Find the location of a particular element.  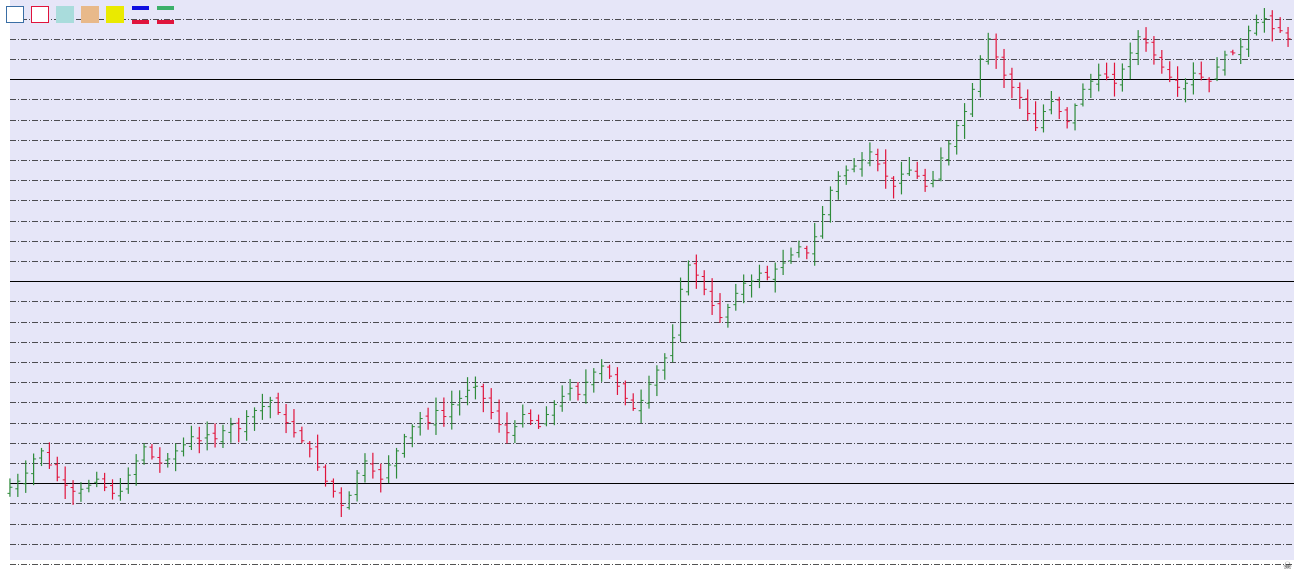

green-line-tool is located at coordinates (165, 8).